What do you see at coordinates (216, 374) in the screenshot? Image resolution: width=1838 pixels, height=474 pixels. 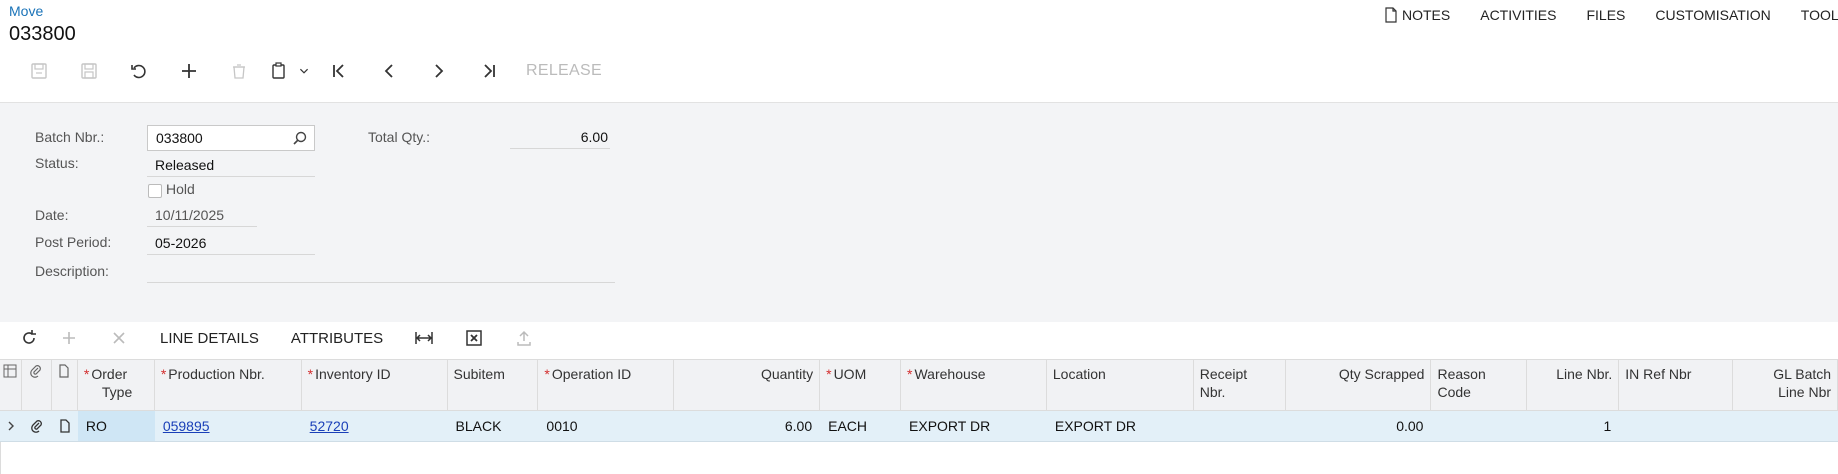 I see `col-production-nbr-label: Production Nbr.` at bounding box center [216, 374].